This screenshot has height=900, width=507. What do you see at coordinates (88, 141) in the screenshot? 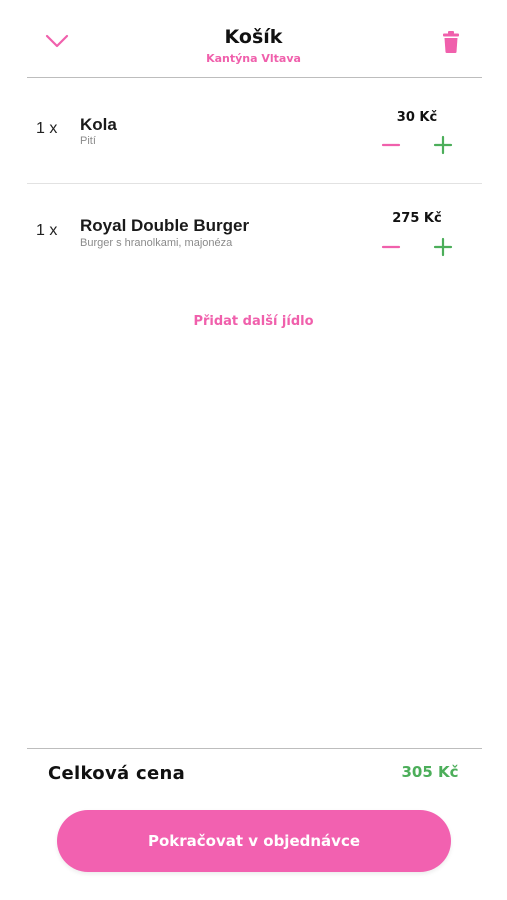
I see `item-description: Pití` at bounding box center [88, 141].